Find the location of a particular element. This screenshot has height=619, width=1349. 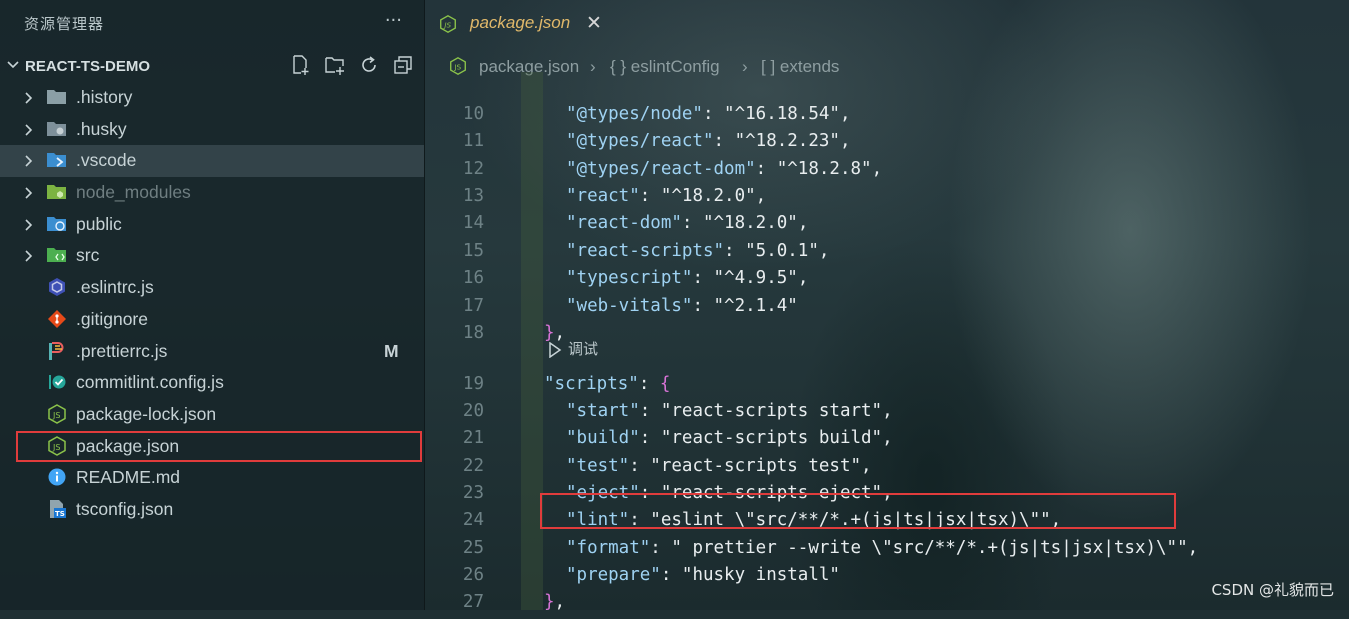

refresh-icon is located at coordinates (369, 65).